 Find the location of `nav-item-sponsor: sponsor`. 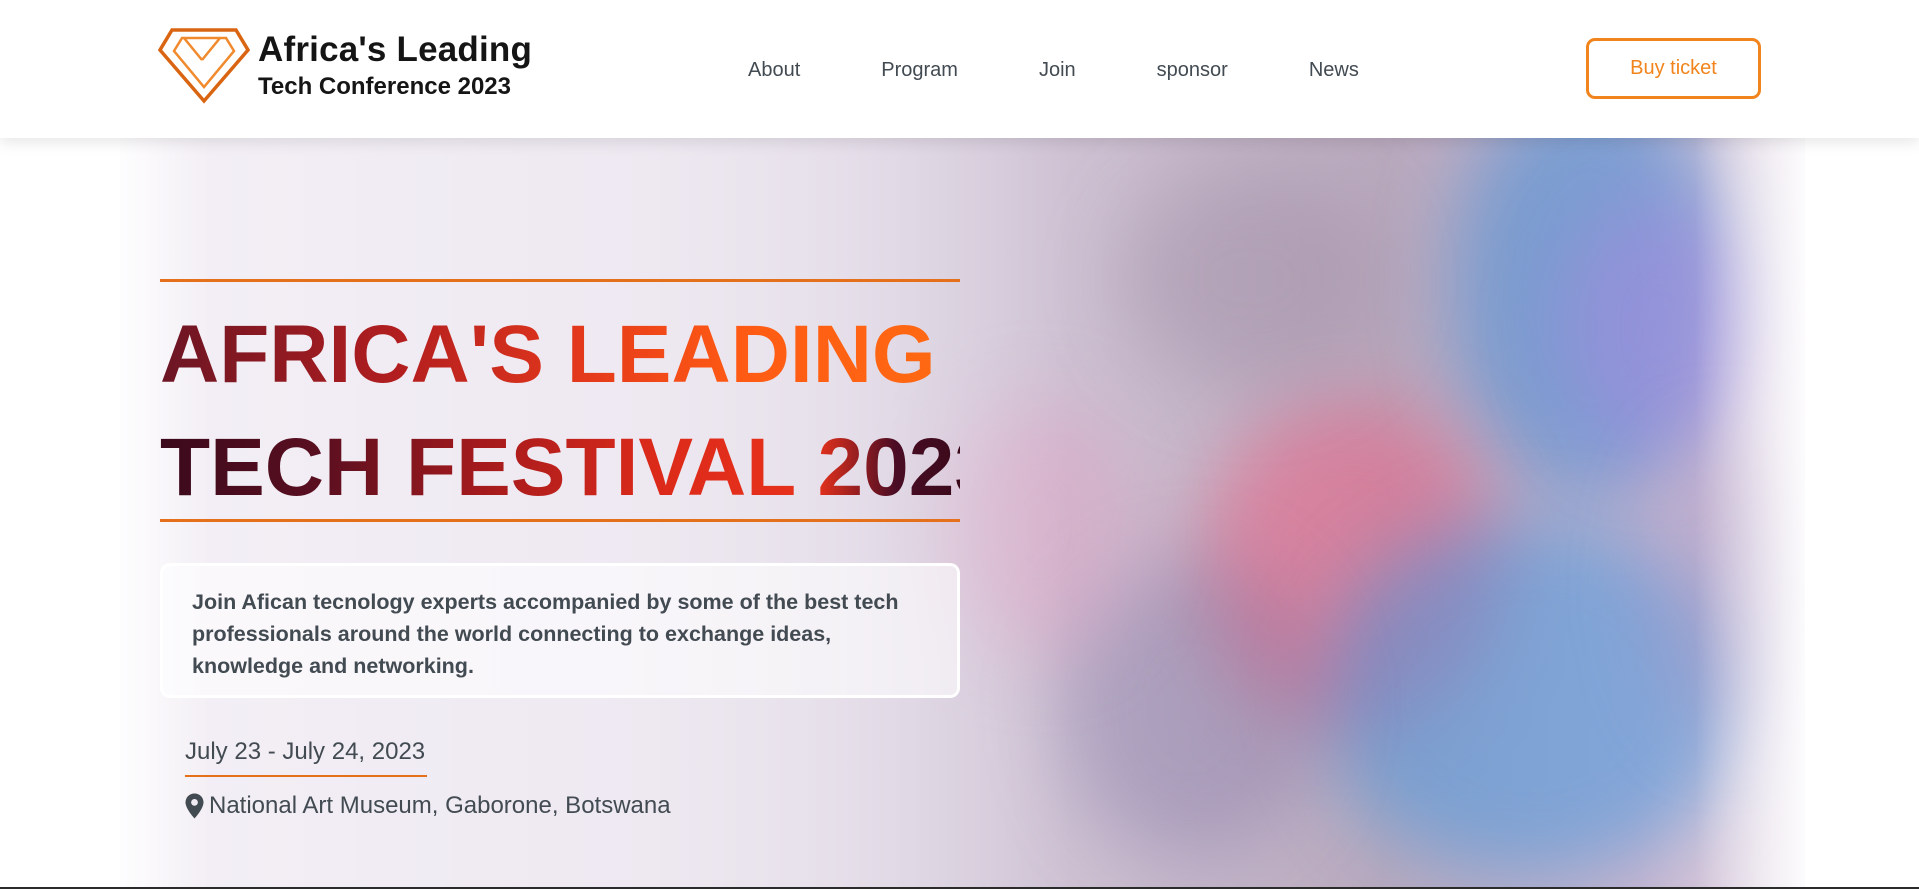

nav-item-sponsor: sponsor is located at coordinates (1192, 70).